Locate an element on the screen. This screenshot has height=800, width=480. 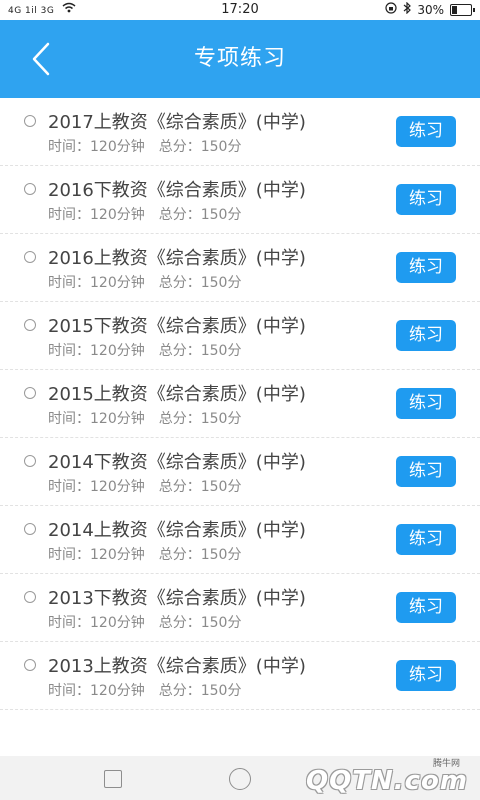
chevron-left-icon is located at coordinates (41, 59).